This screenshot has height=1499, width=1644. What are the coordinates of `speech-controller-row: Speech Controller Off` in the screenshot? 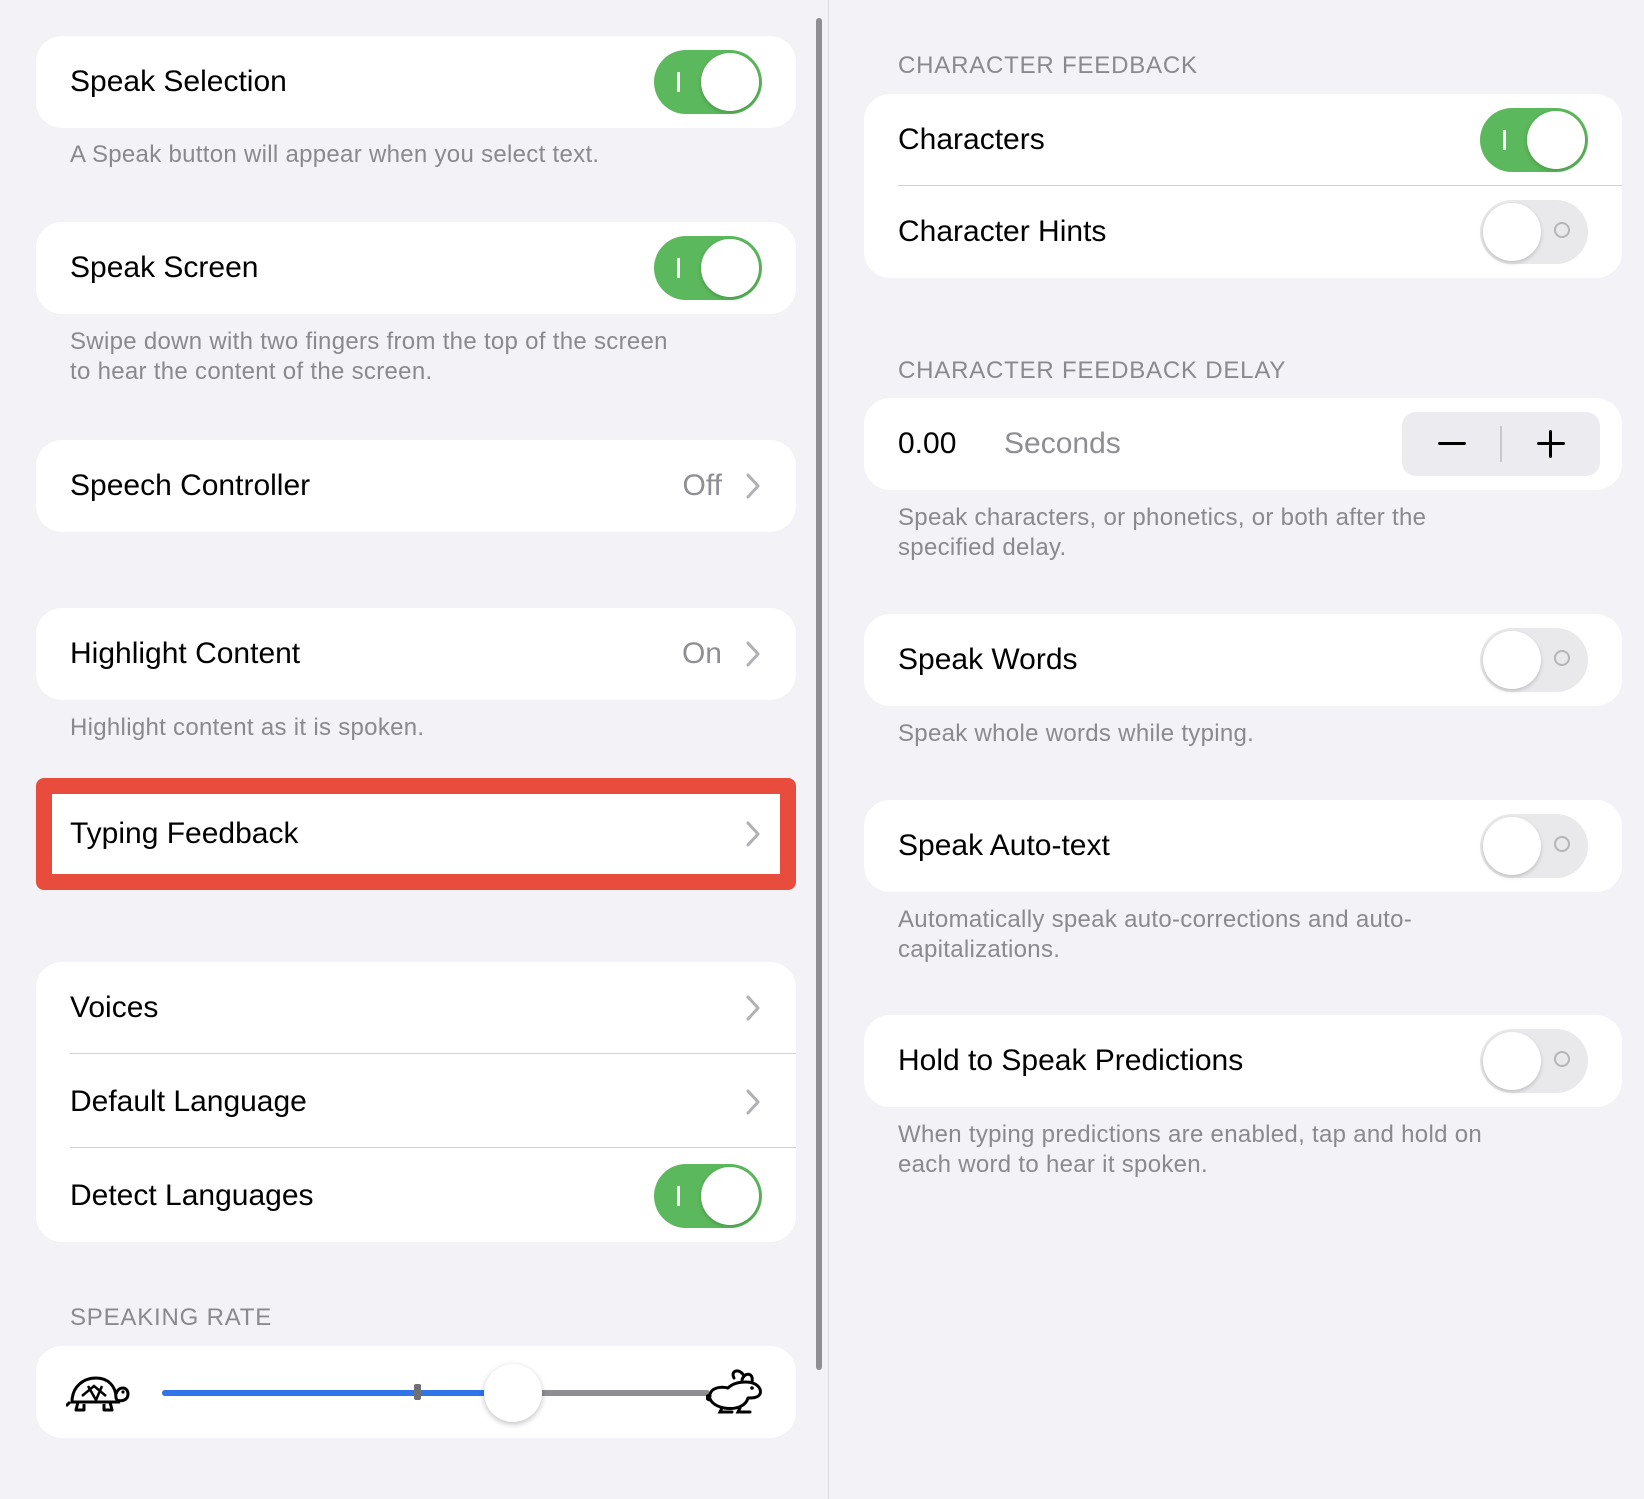 It's located at (416, 486).